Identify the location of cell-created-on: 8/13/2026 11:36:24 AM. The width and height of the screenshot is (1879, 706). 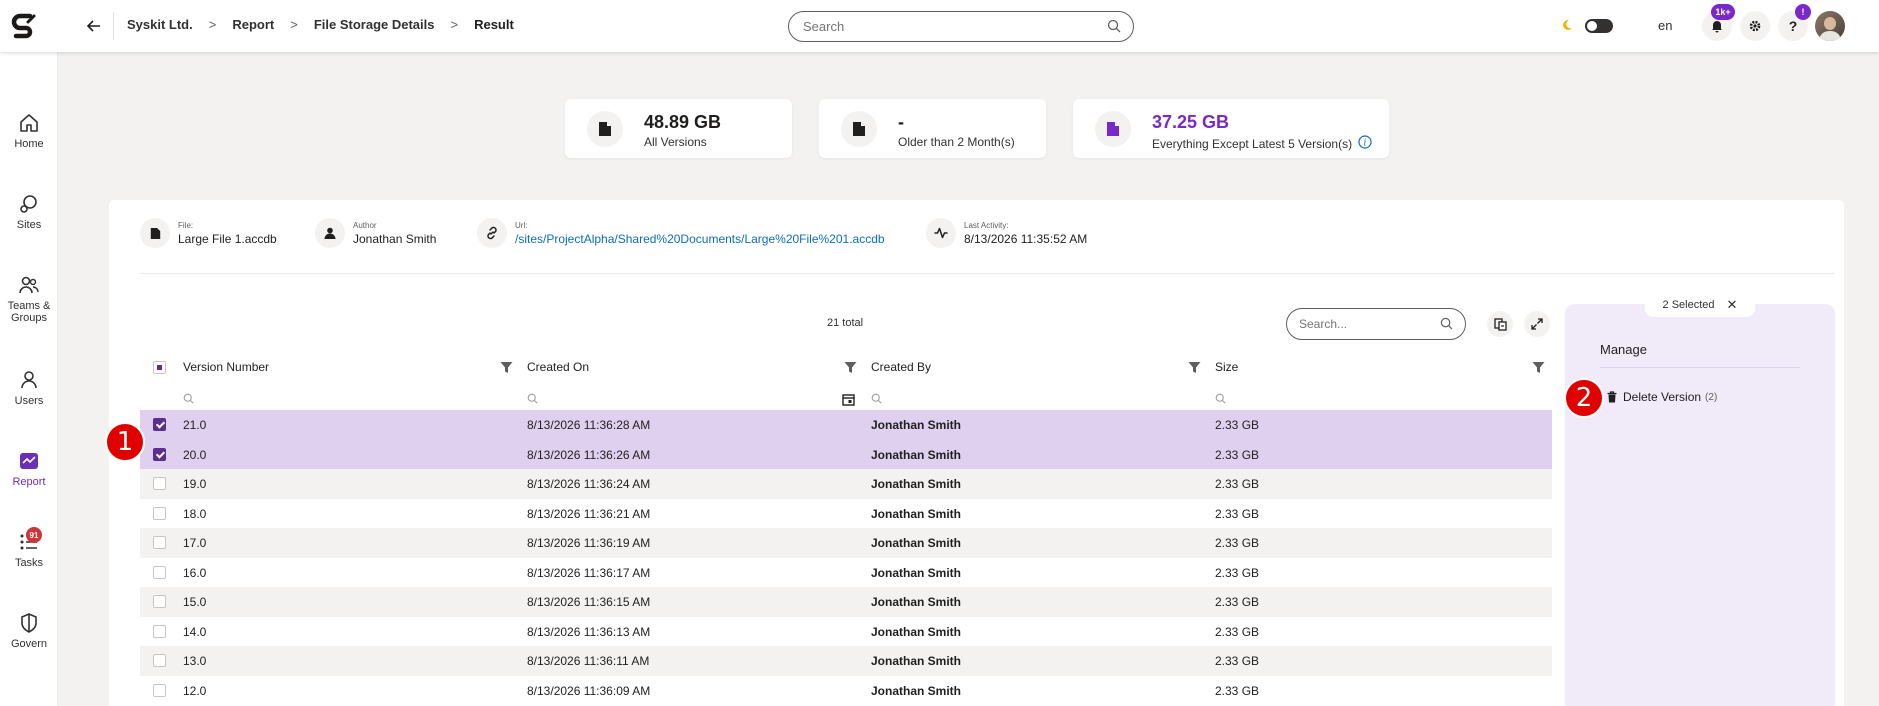
(589, 484).